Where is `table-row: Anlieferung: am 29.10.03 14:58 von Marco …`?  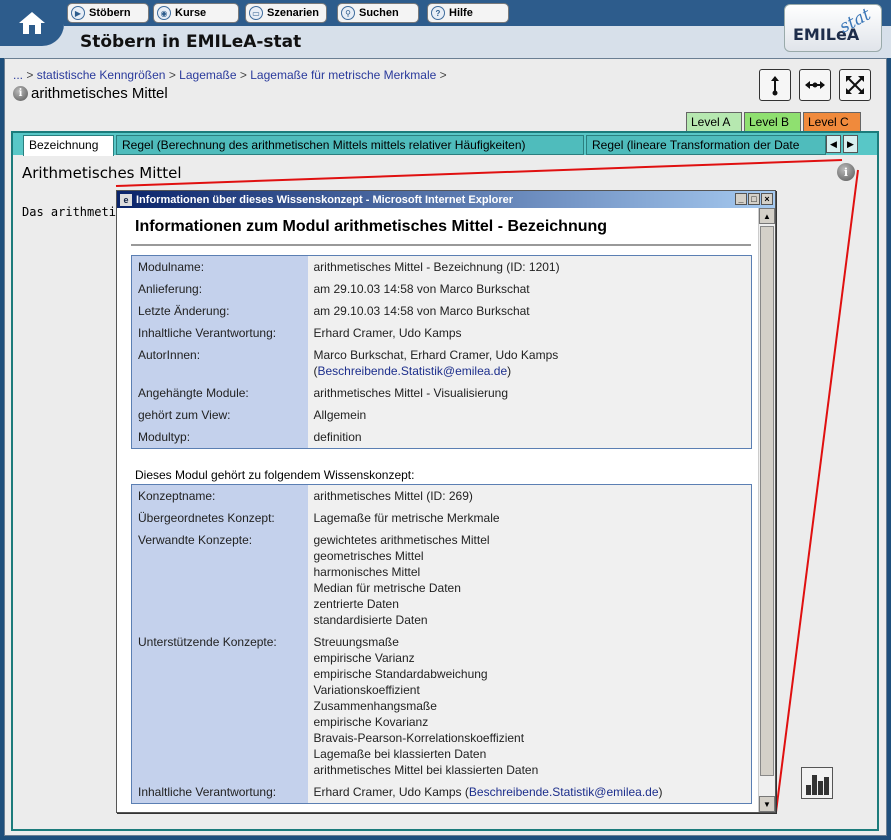 table-row: Anlieferung: am 29.10.03 14:58 von Marco … is located at coordinates (441, 289).